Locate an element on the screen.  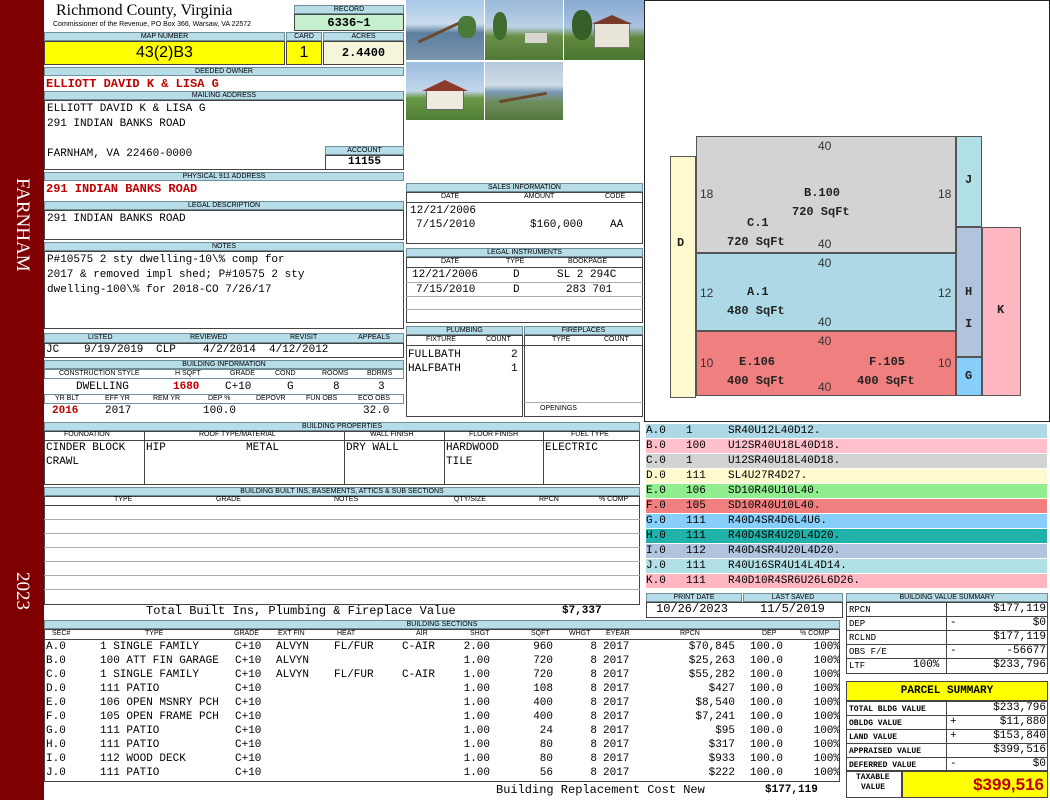
bvs-ltf-label: LTF is located at coordinates (857, 666).